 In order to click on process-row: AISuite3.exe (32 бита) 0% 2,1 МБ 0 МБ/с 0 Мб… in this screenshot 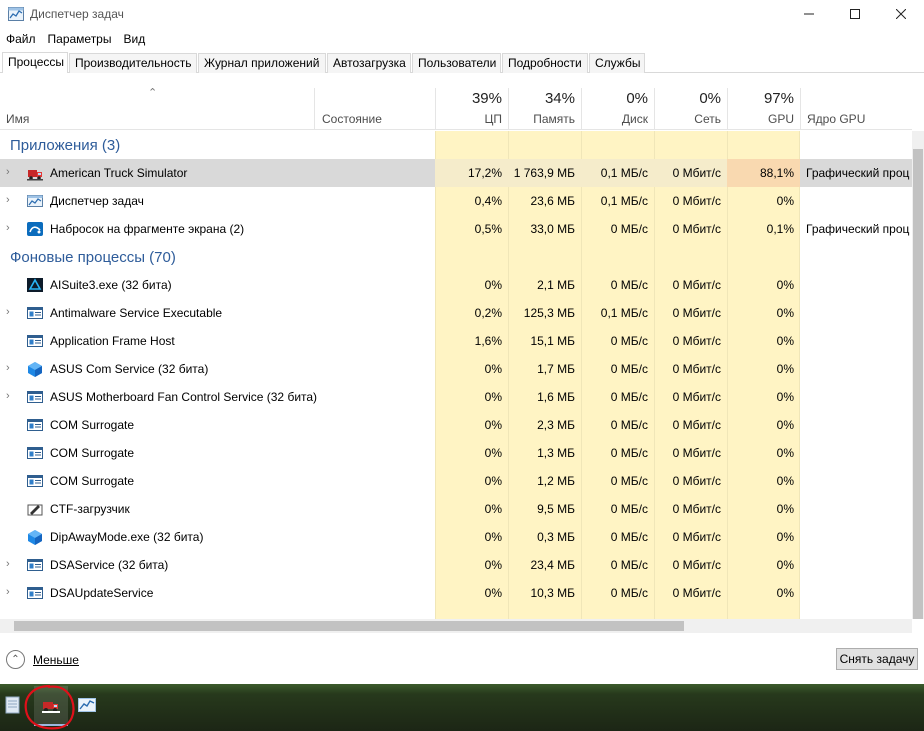, I will do `click(456, 285)`.